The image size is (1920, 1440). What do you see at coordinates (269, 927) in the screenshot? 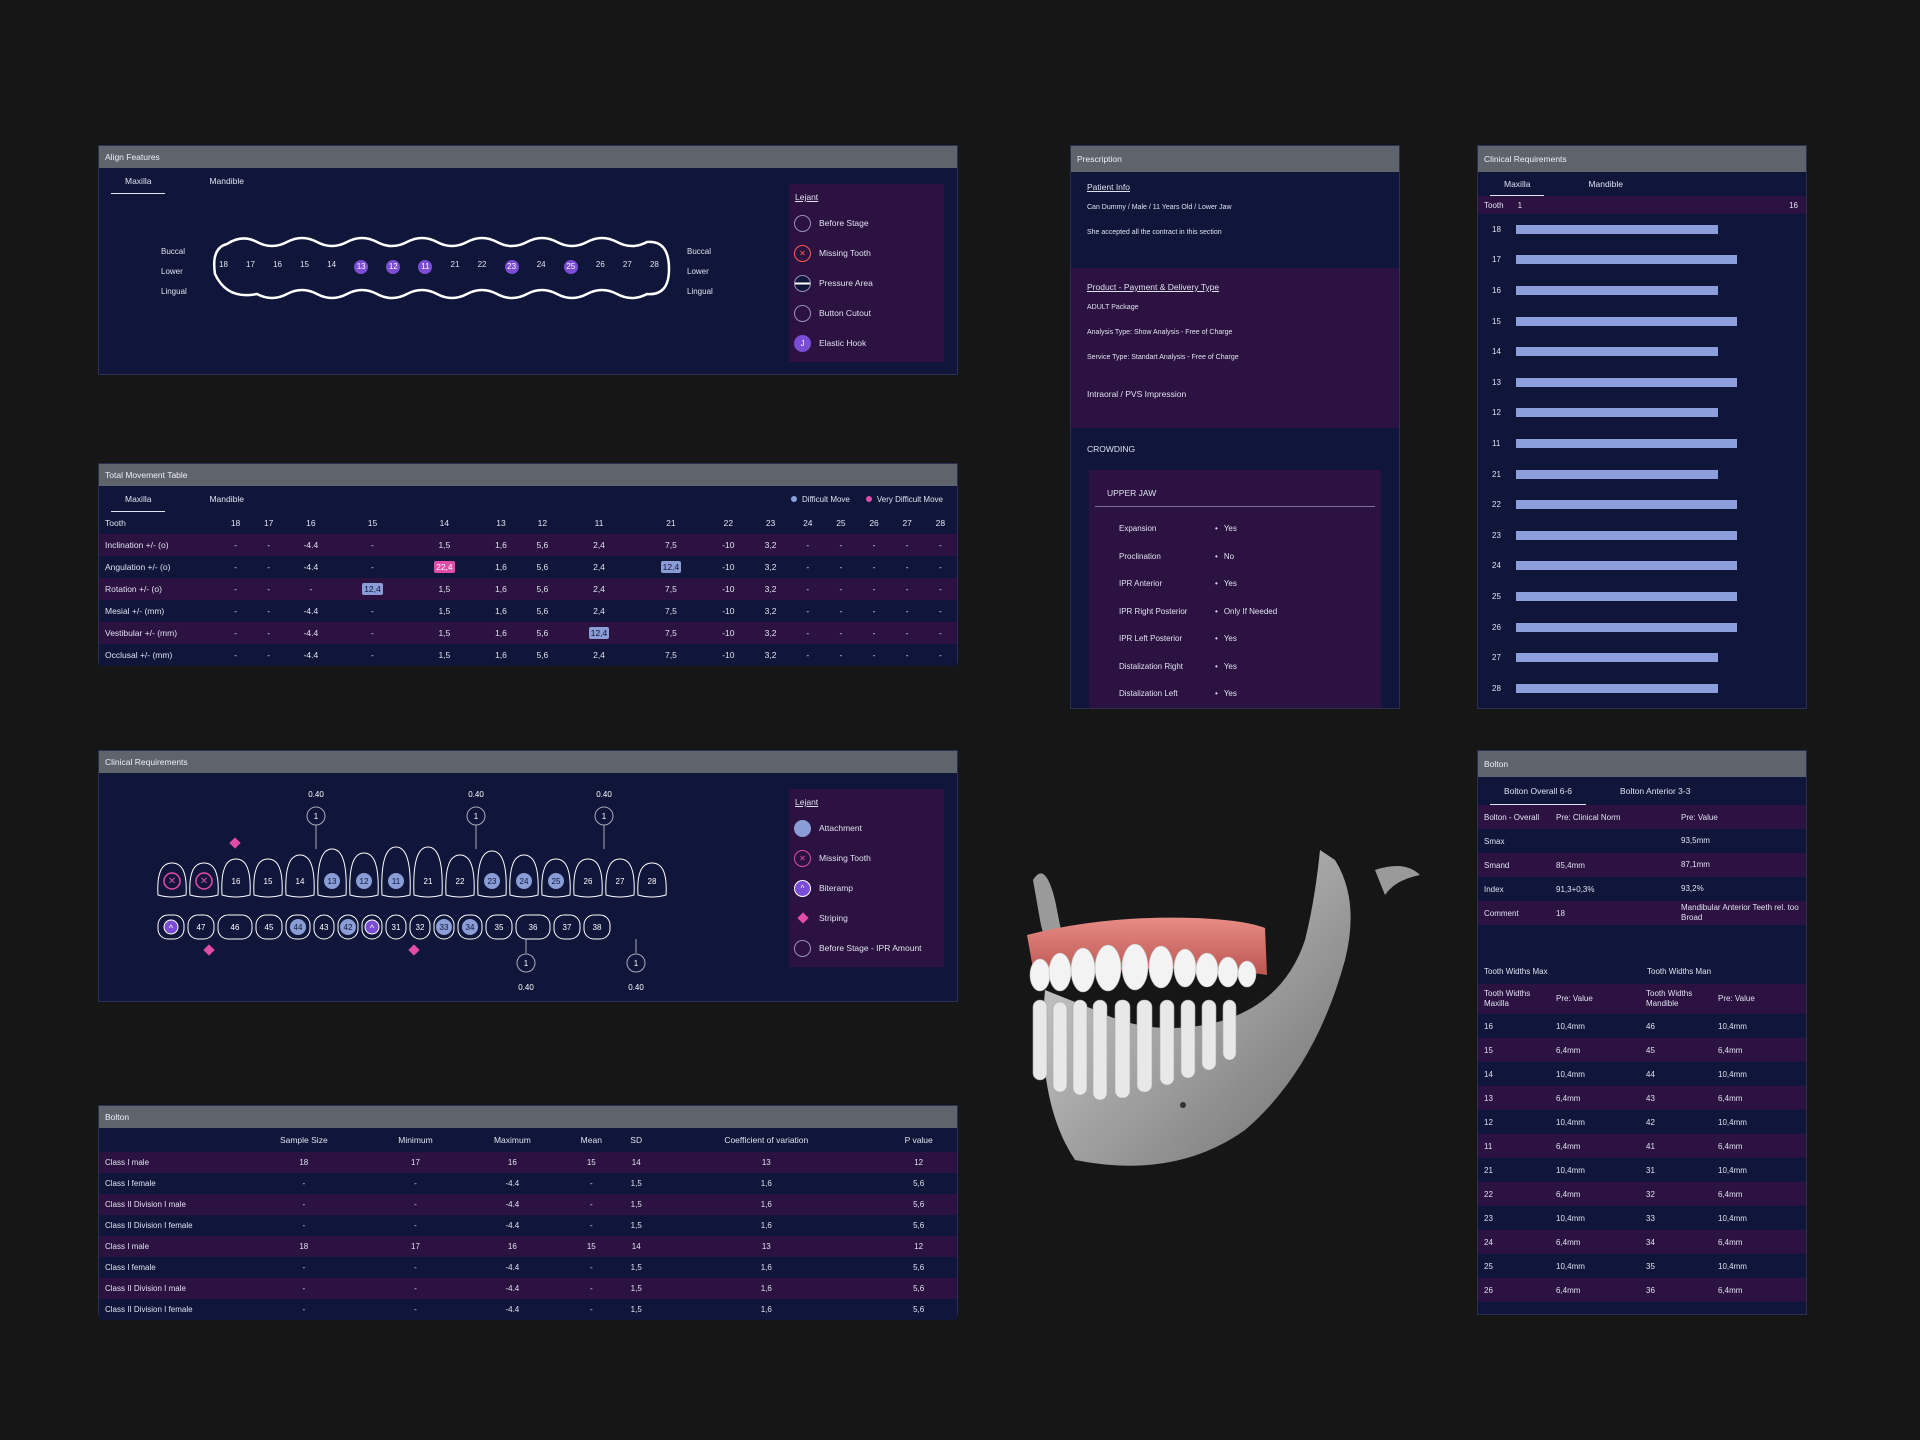
I see `lower-tooth: 45` at bounding box center [269, 927].